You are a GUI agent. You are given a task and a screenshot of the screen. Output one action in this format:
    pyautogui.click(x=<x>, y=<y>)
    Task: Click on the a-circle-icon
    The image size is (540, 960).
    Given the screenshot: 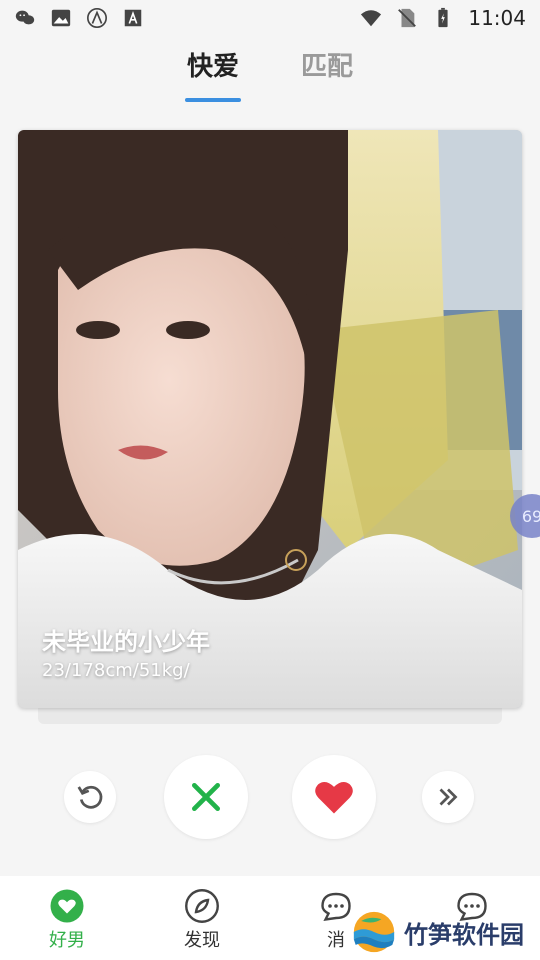 What is the action you would take?
    pyautogui.click(x=97, y=18)
    